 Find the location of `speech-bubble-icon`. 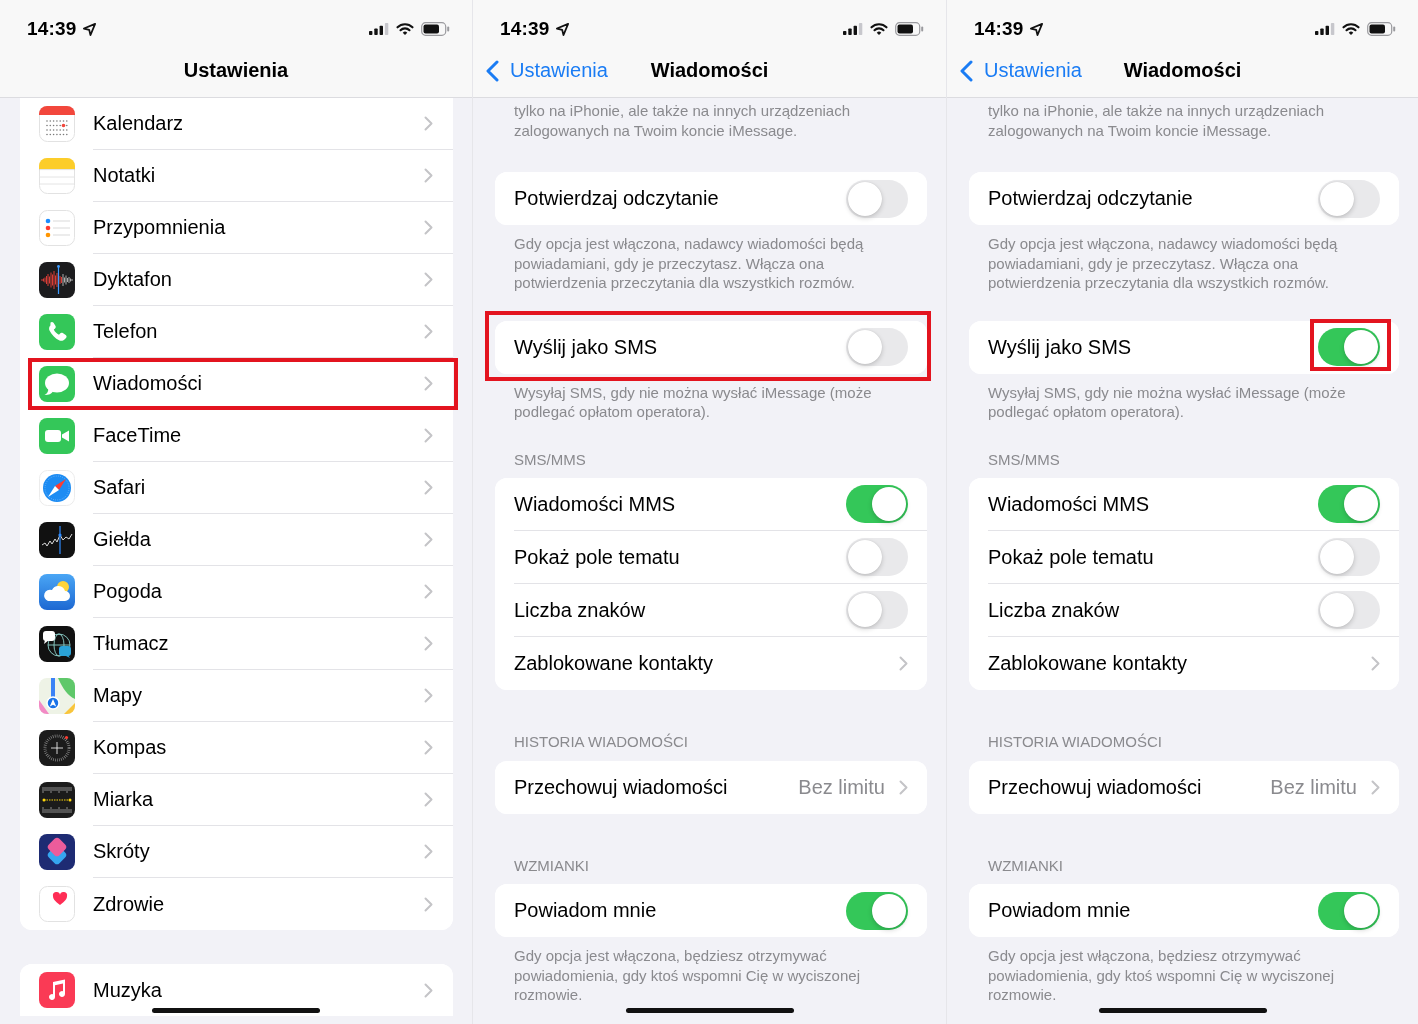

speech-bubble-icon is located at coordinates (57, 384).